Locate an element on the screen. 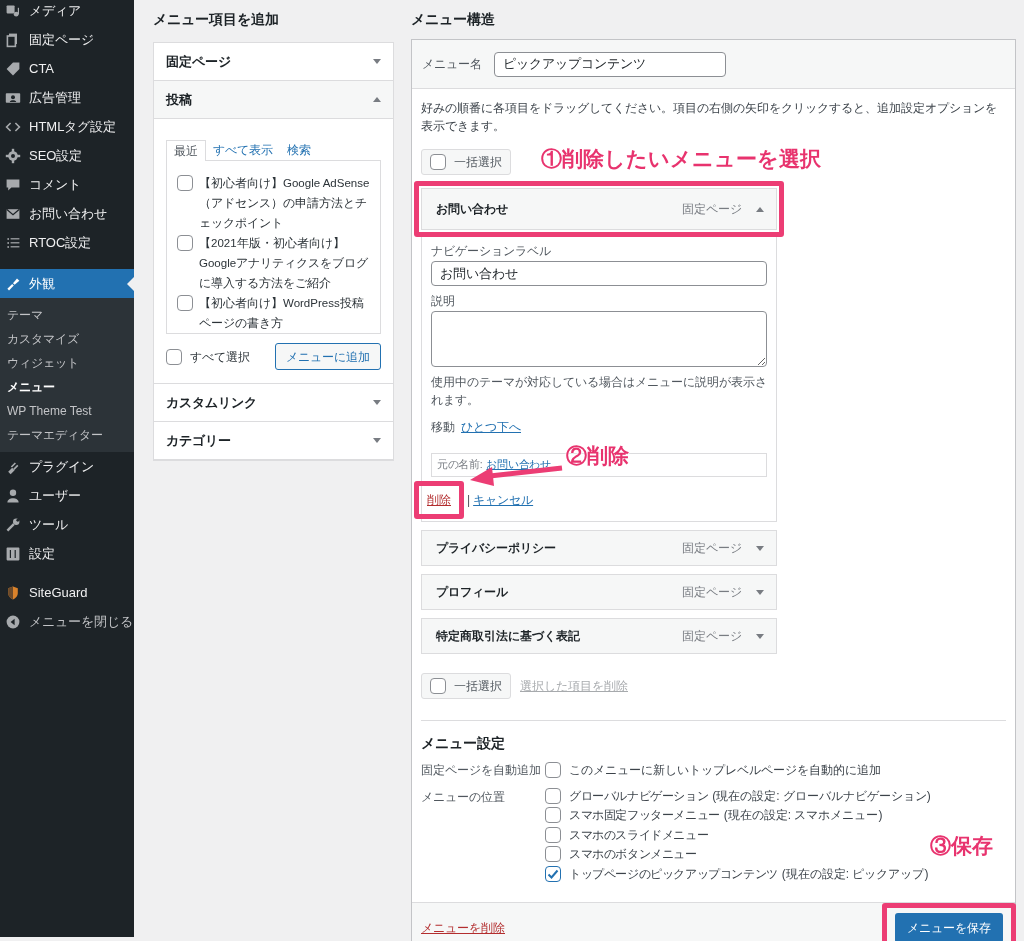 The width and height of the screenshot is (1024, 941). add-to-menu-button: メニューに追加 is located at coordinates (328, 356).